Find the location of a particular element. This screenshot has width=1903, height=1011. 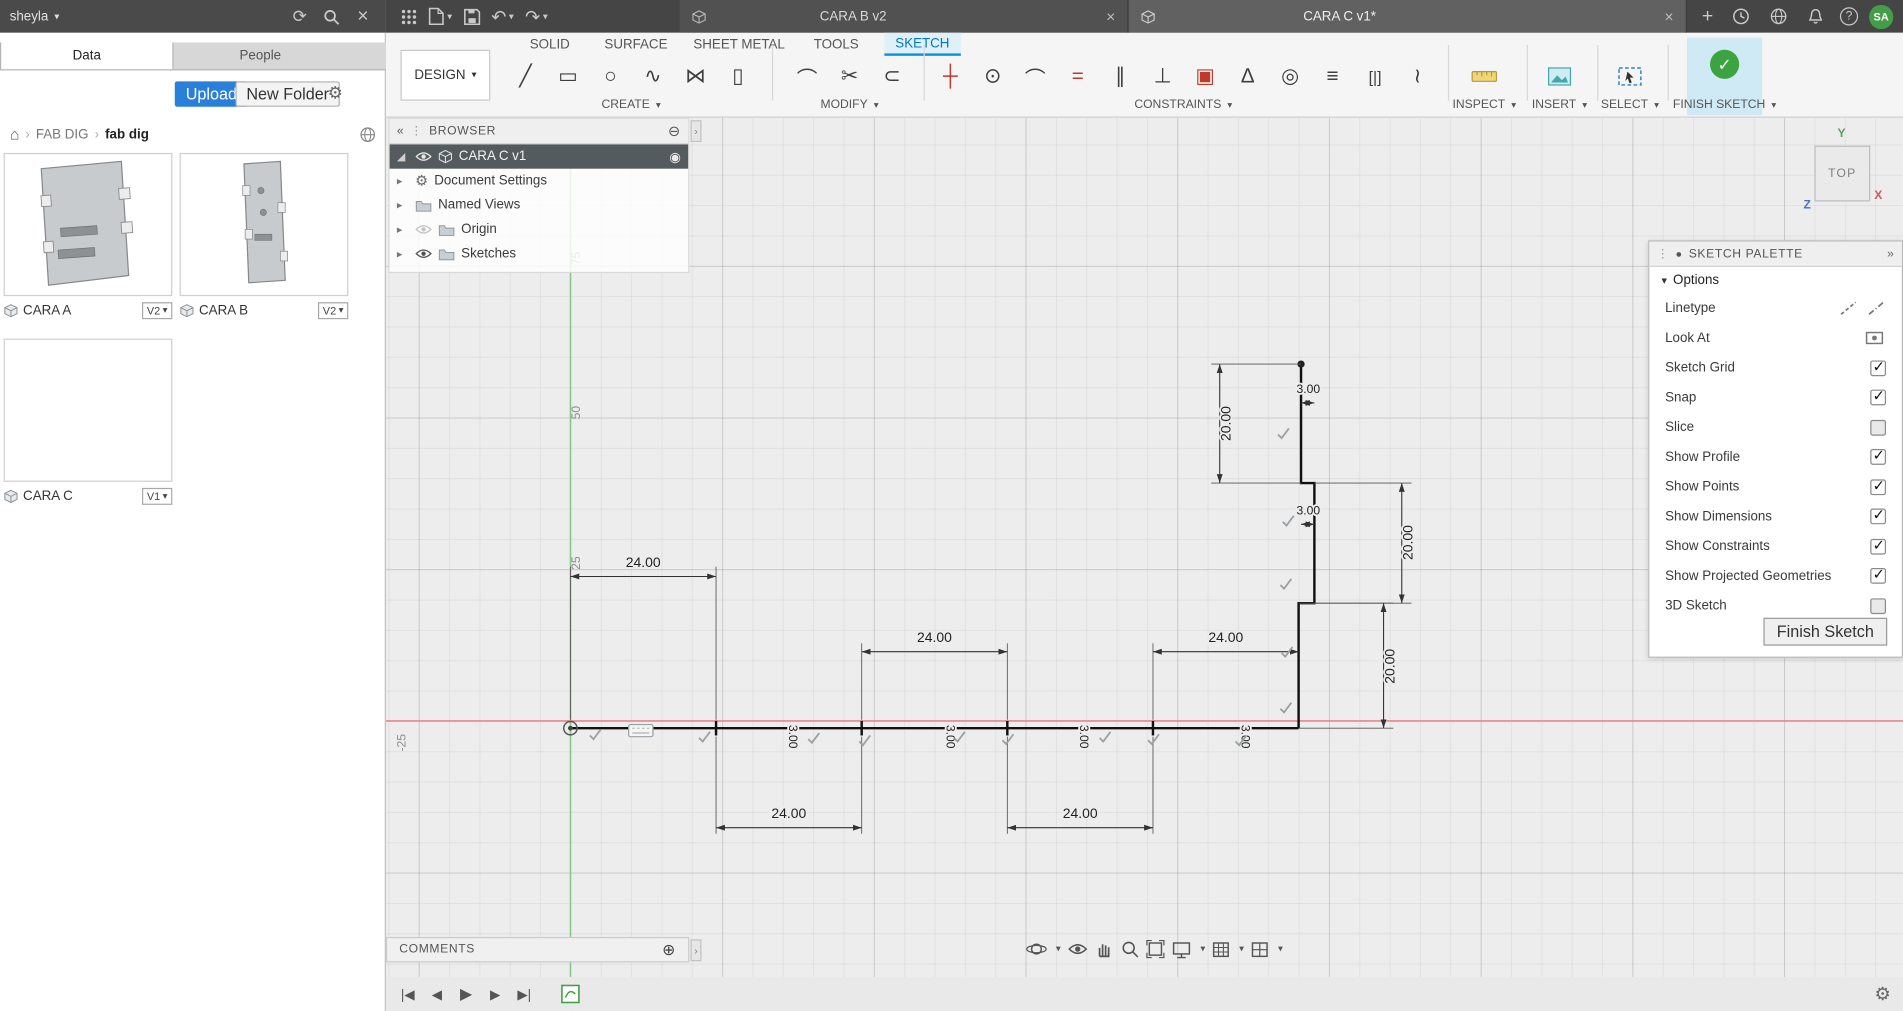

sketch-palette-header: ⋮ ● SKETCH PALETTE » is located at coordinates (1775, 254).